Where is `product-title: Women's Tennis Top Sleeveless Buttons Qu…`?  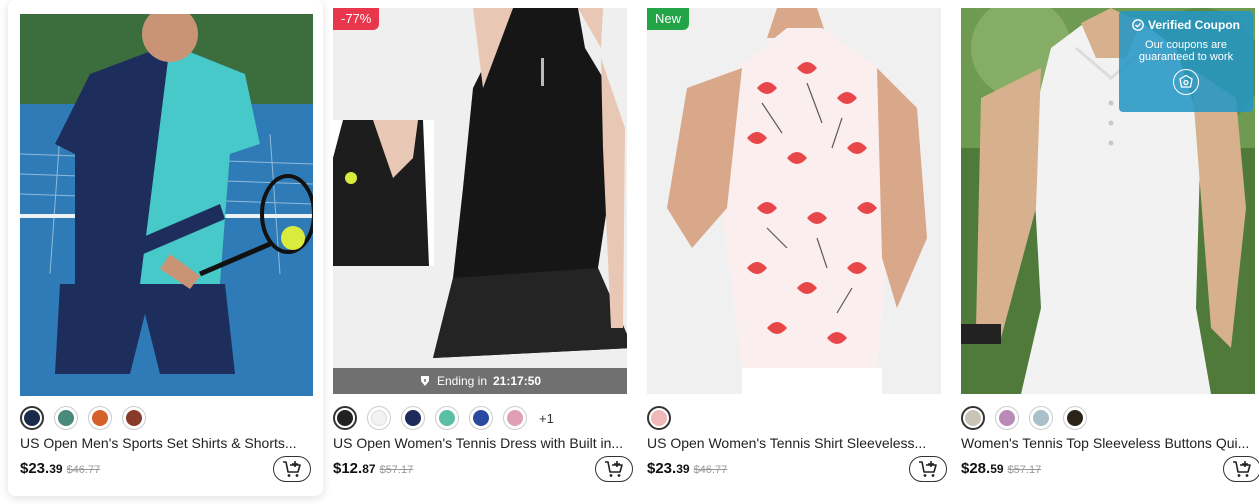 product-title: Women's Tennis Top Sleeveless Buttons Qu… is located at coordinates (1109, 443).